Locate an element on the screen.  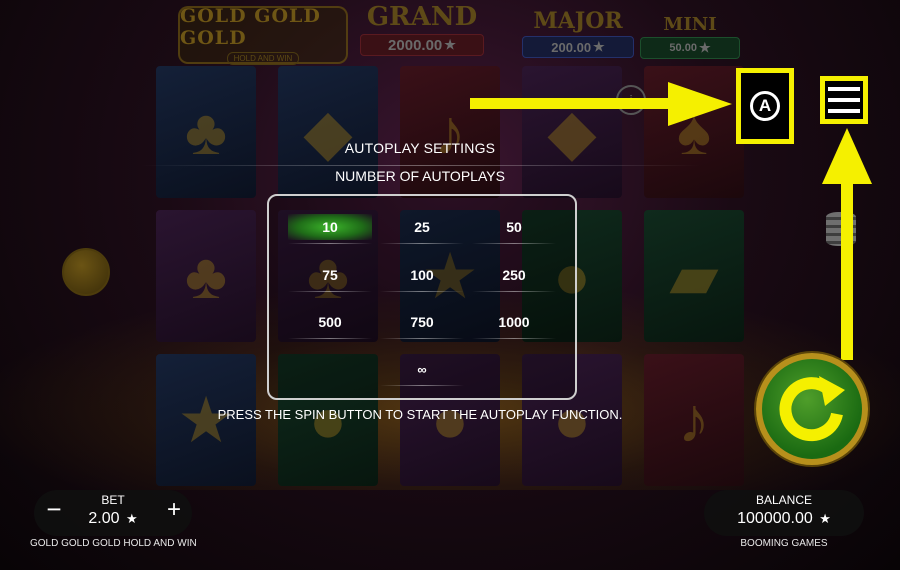
autoplay-count-heading: NUMBER OF AUTOPLAYS is located at coordinates (420, 176).